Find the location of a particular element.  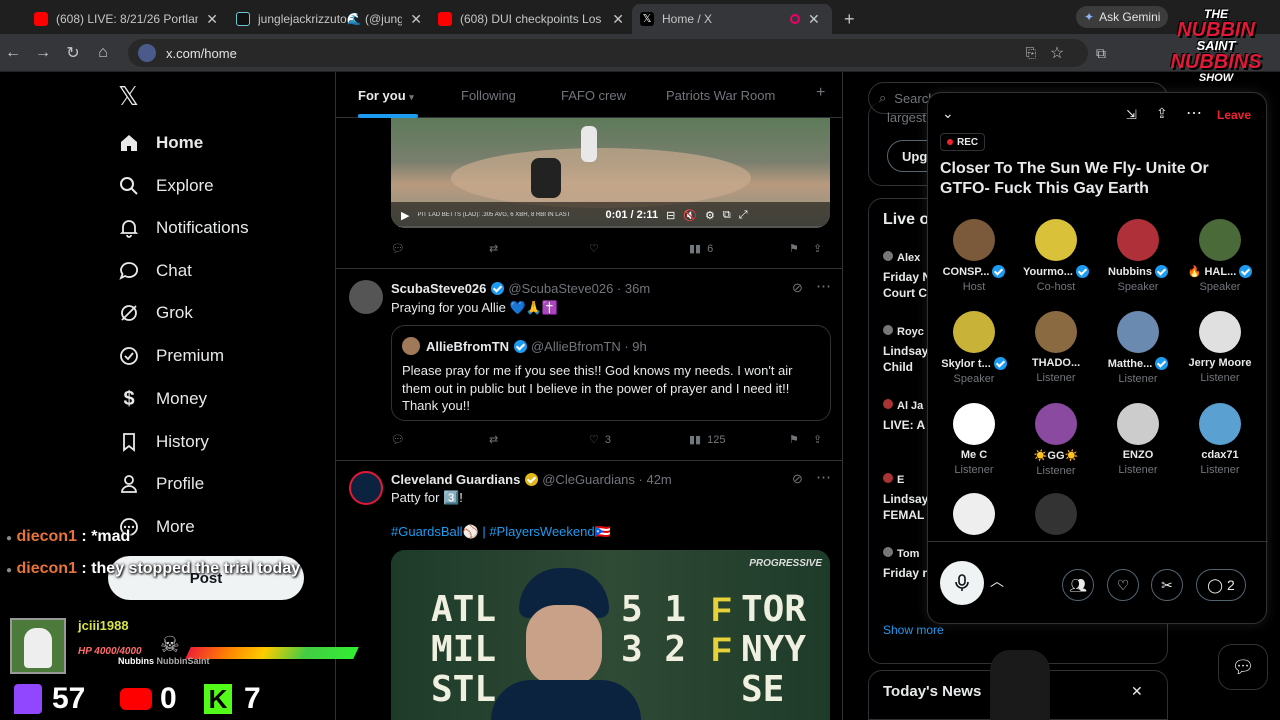

tab-patriots-war-room: Patriots War Room is located at coordinates (720, 95).